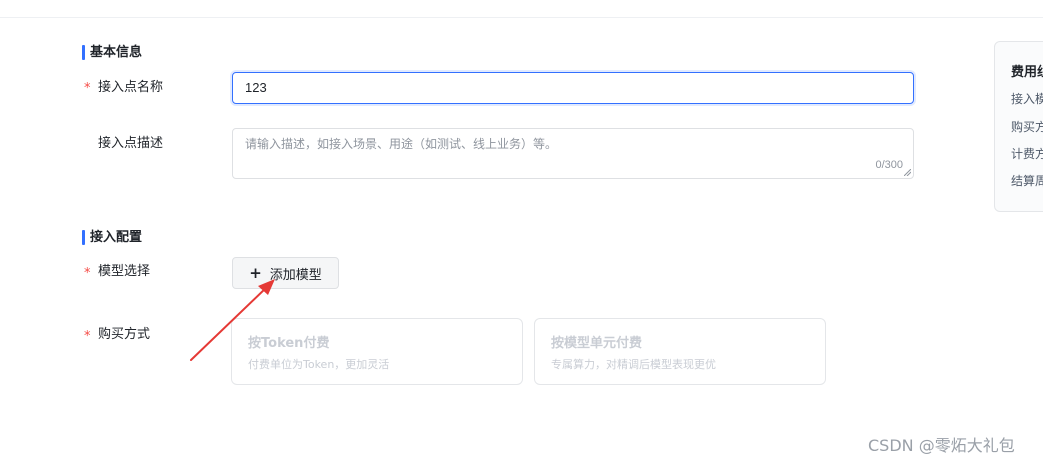 Image resolution: width=1043 pixels, height=461 pixels. What do you see at coordinates (289, 343) in the screenshot?
I see `option-title: 按Token付费` at bounding box center [289, 343].